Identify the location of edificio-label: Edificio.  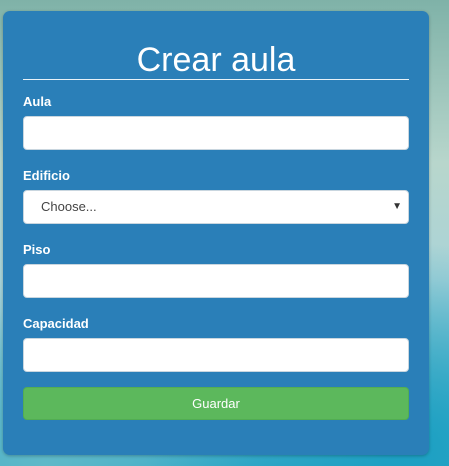
(46, 175).